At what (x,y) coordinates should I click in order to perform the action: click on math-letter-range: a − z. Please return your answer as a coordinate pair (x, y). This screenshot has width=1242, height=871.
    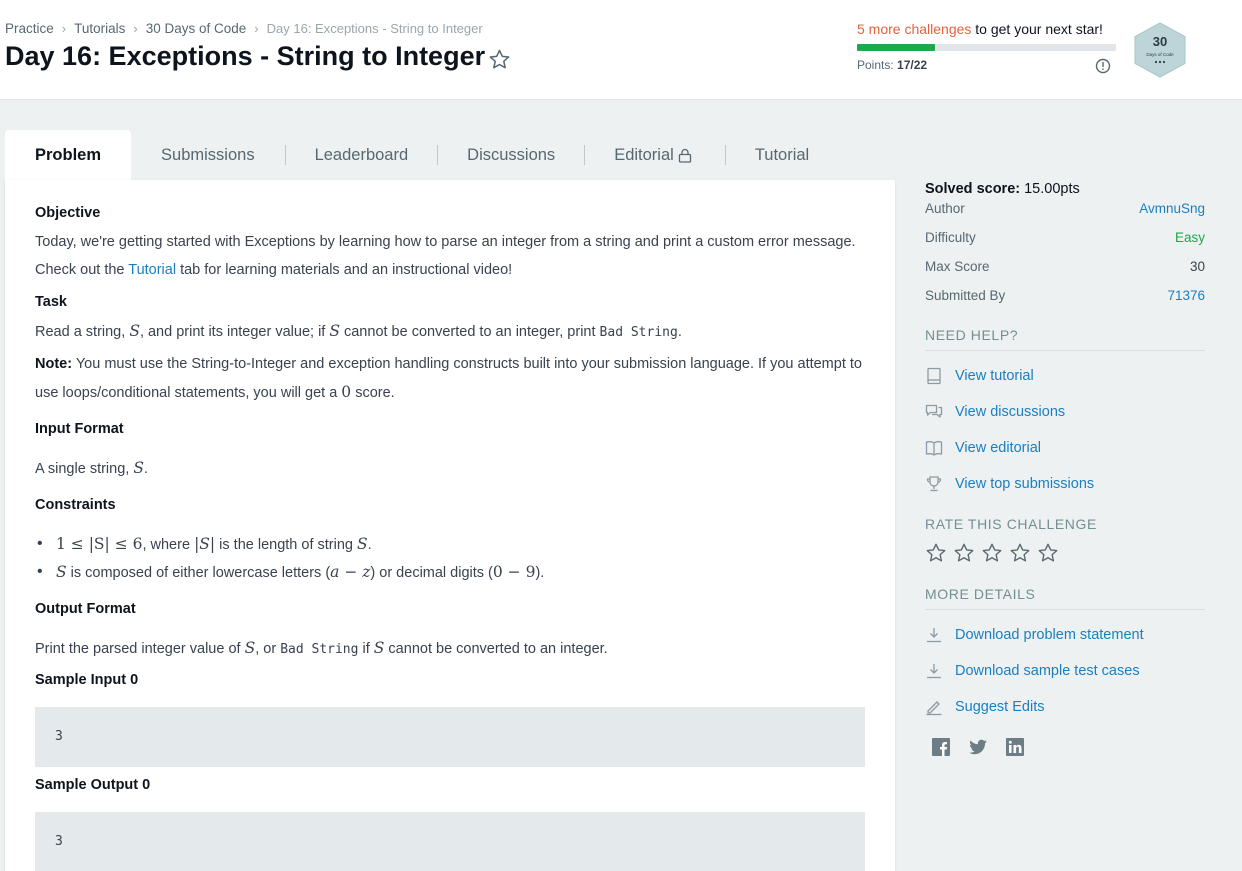
    Looking at the image, I should click on (350, 572).